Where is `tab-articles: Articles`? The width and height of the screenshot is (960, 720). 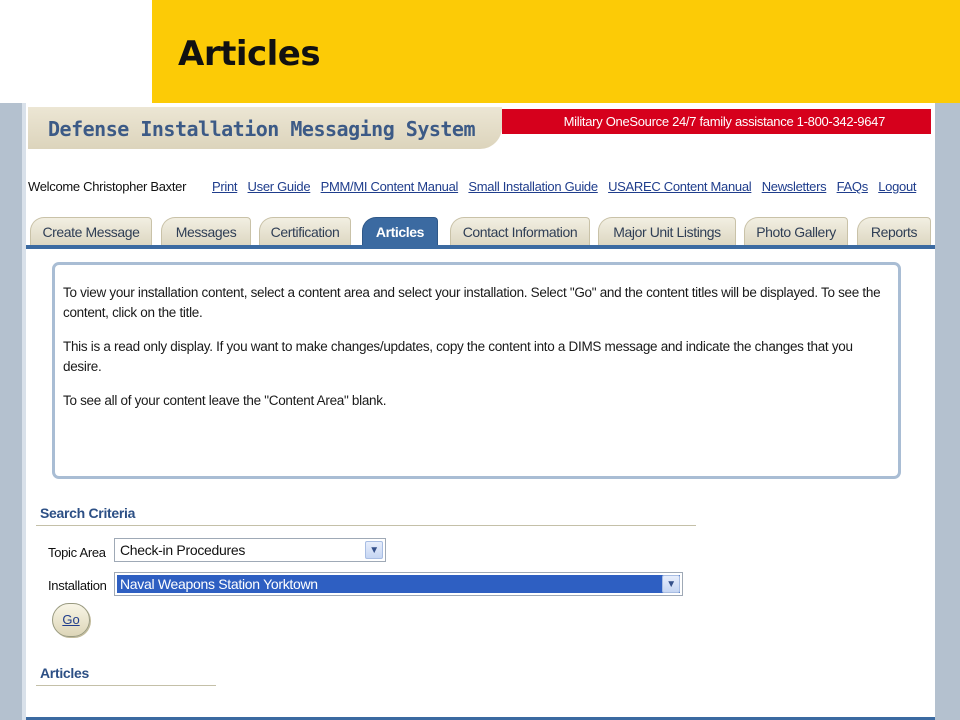 tab-articles: Articles is located at coordinates (400, 231).